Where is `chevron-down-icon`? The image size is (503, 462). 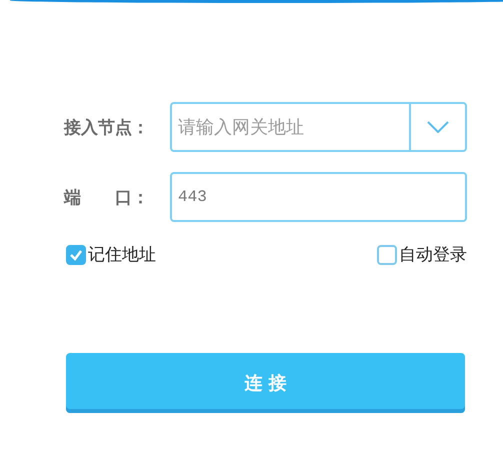
chevron-down-icon is located at coordinates (438, 127).